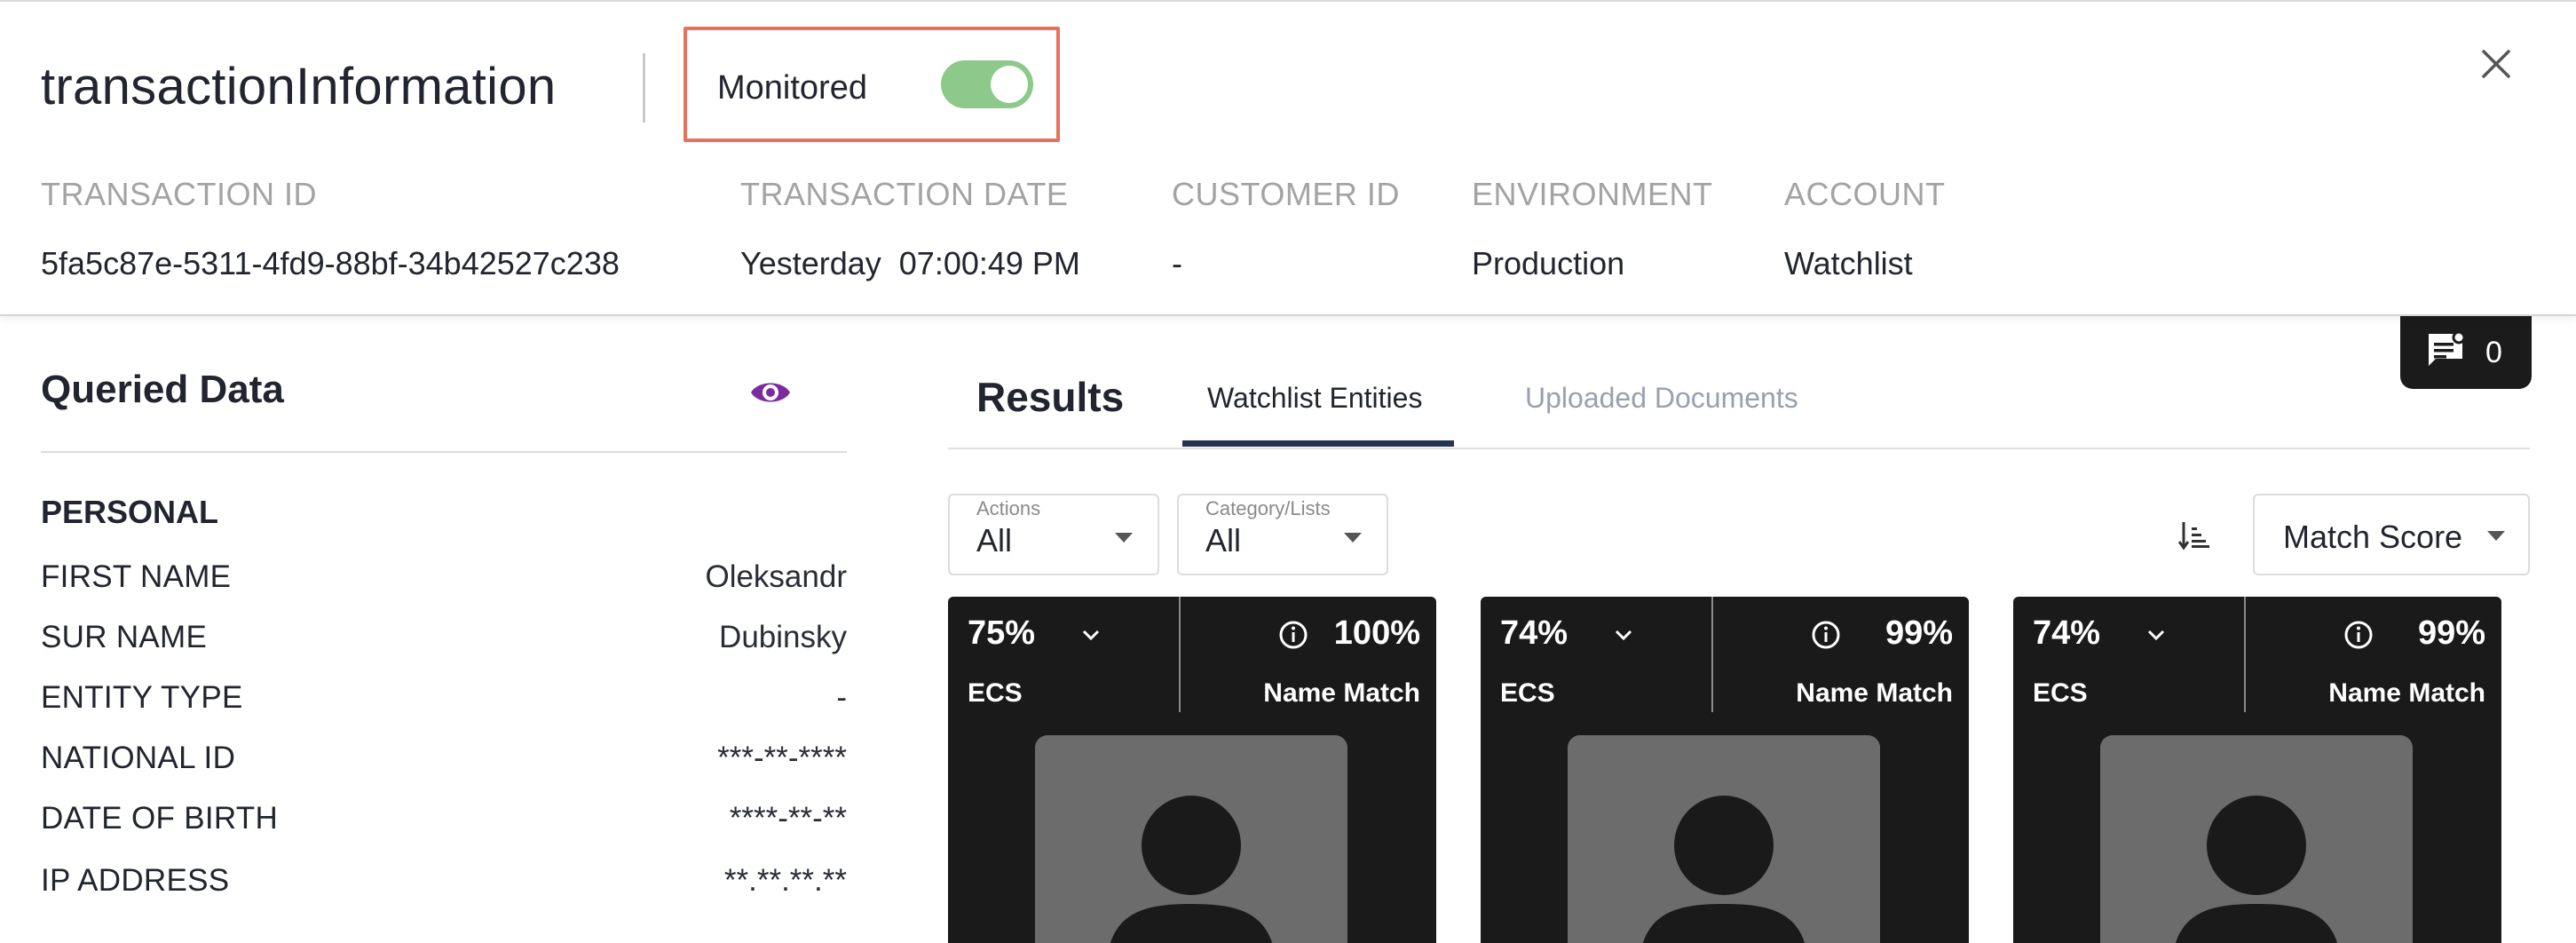 The image size is (2576, 943). I want to click on tab-watchlist-entities: Watchlist Entities, so click(1314, 398).